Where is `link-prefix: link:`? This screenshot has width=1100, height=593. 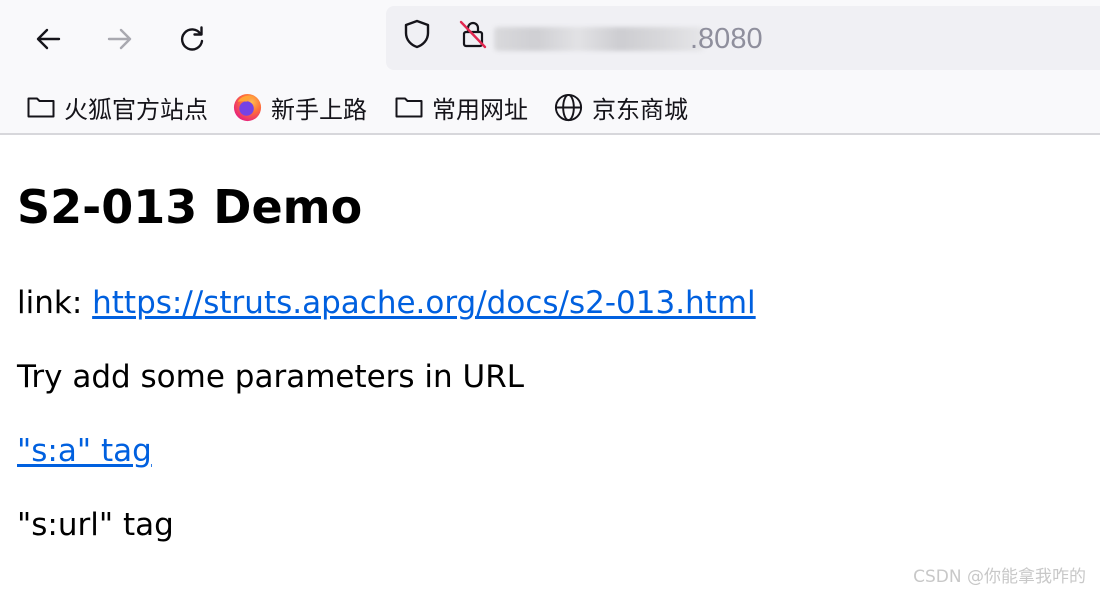
link-prefix: link: is located at coordinates (55, 303).